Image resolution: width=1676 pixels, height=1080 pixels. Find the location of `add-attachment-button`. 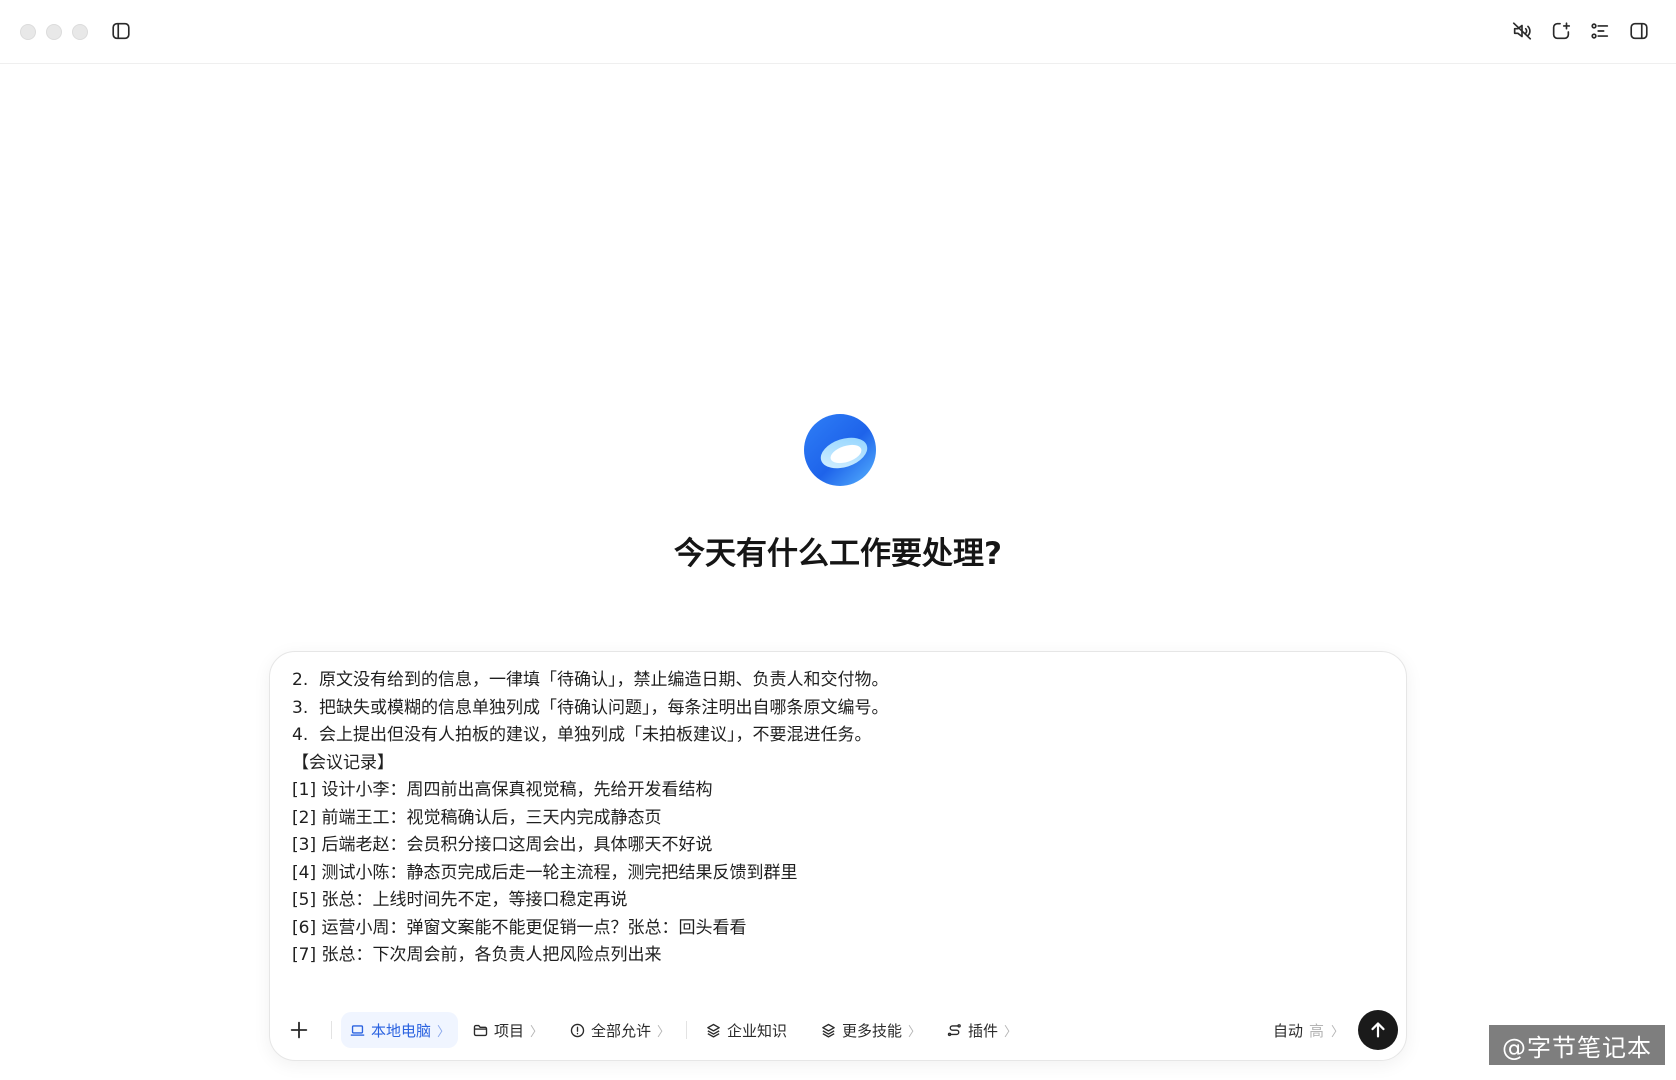

add-attachment-button is located at coordinates (299, 1030).